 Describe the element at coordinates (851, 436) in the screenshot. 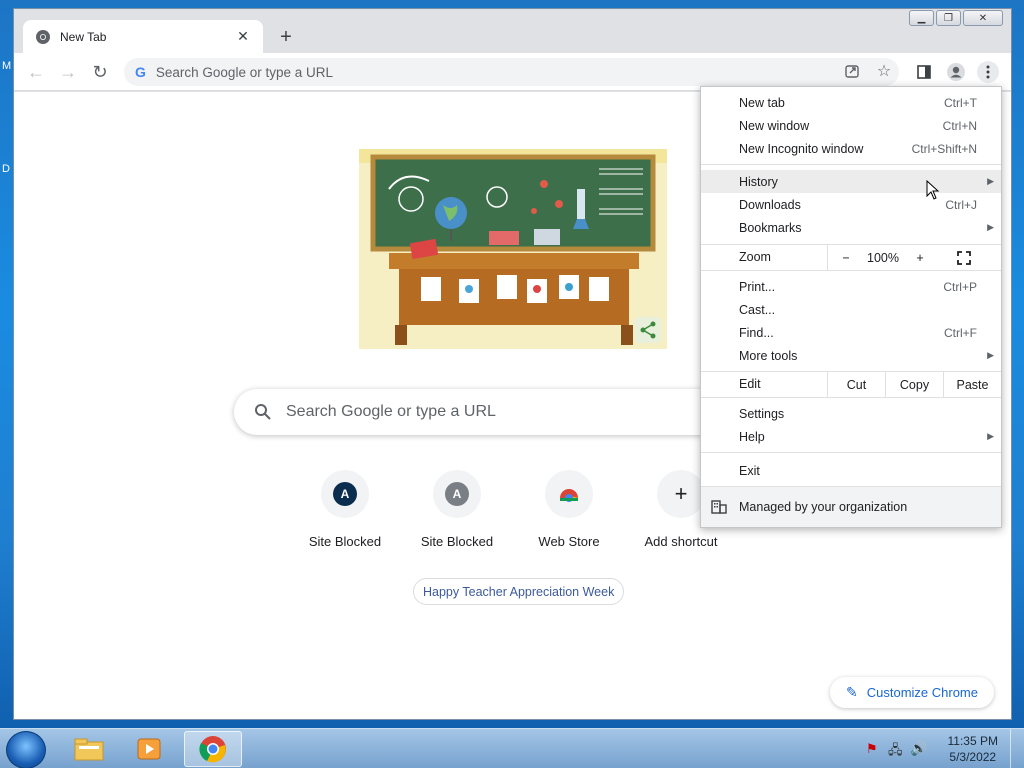

I see `menu-item-help: Help ▶` at that location.